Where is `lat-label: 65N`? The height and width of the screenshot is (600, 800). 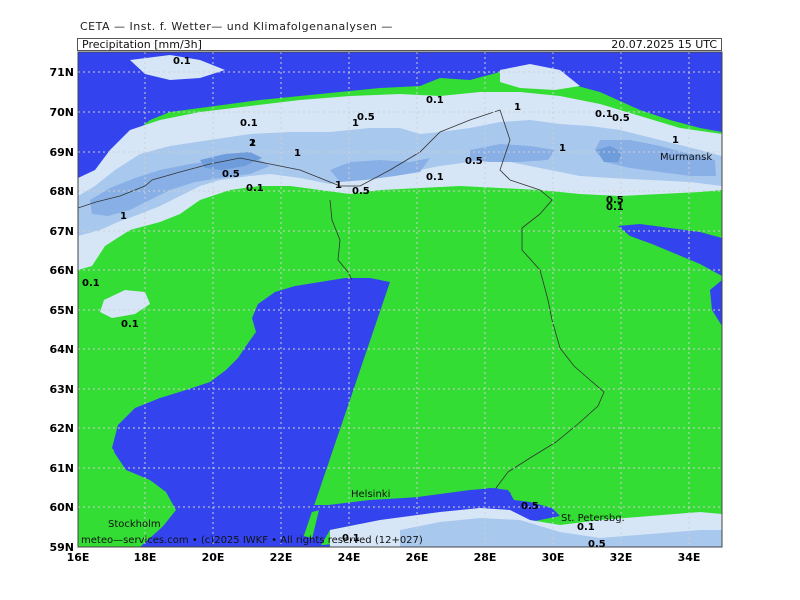 lat-label: 65N is located at coordinates (61, 310).